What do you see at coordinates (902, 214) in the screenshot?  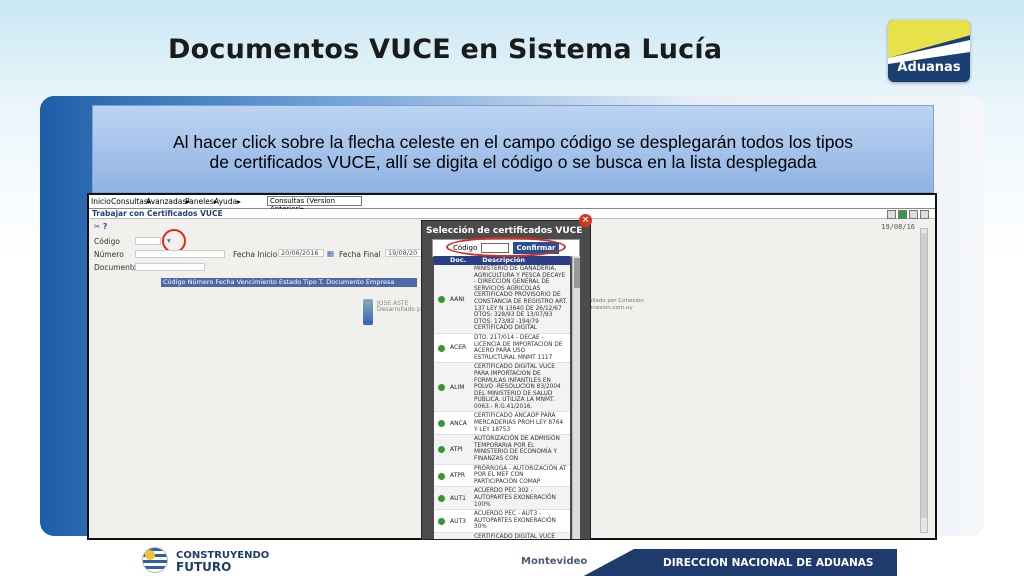 I see `refresh-icon` at bounding box center [902, 214].